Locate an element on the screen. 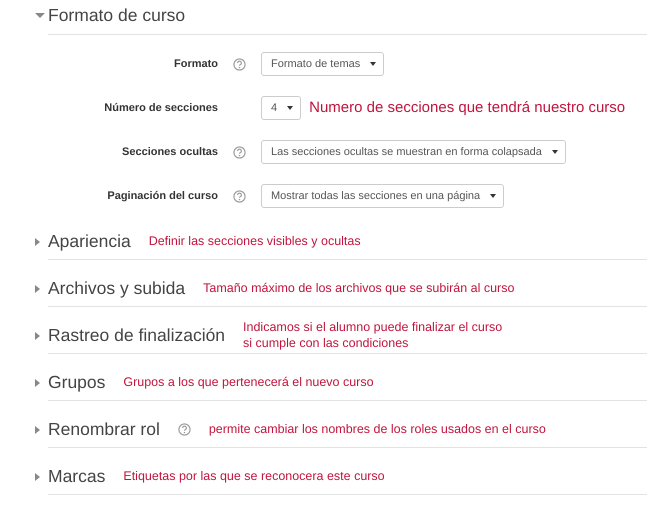 Image resolution: width=667 pixels, height=510 pixels. select-field: Las secciones ocultas se muestran en forma colapsada is located at coordinates (413, 152).